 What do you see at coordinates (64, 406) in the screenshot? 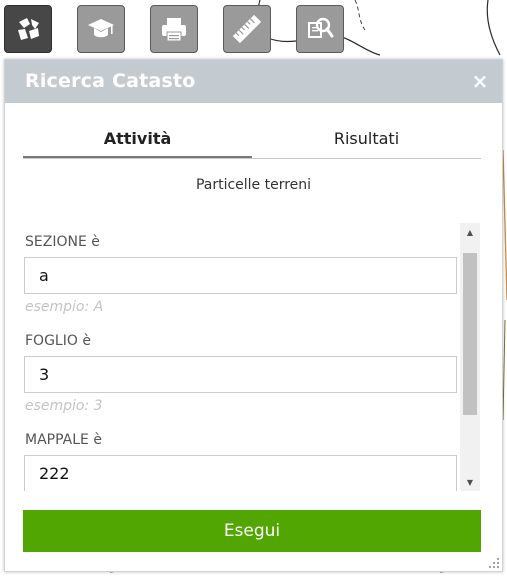
I see `foglio-hint: esempio: 3` at bounding box center [64, 406].